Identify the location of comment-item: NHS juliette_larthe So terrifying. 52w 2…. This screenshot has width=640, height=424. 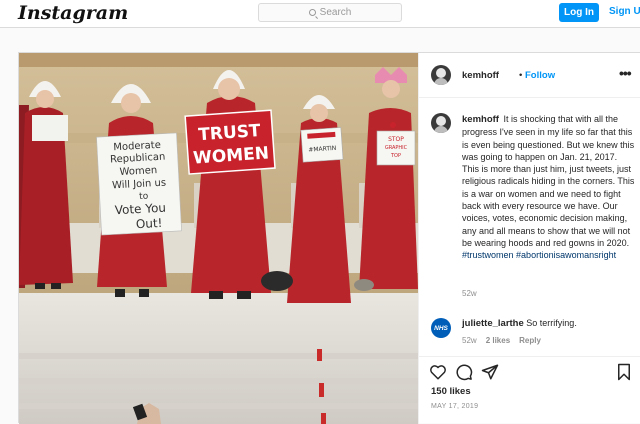
(531, 336).